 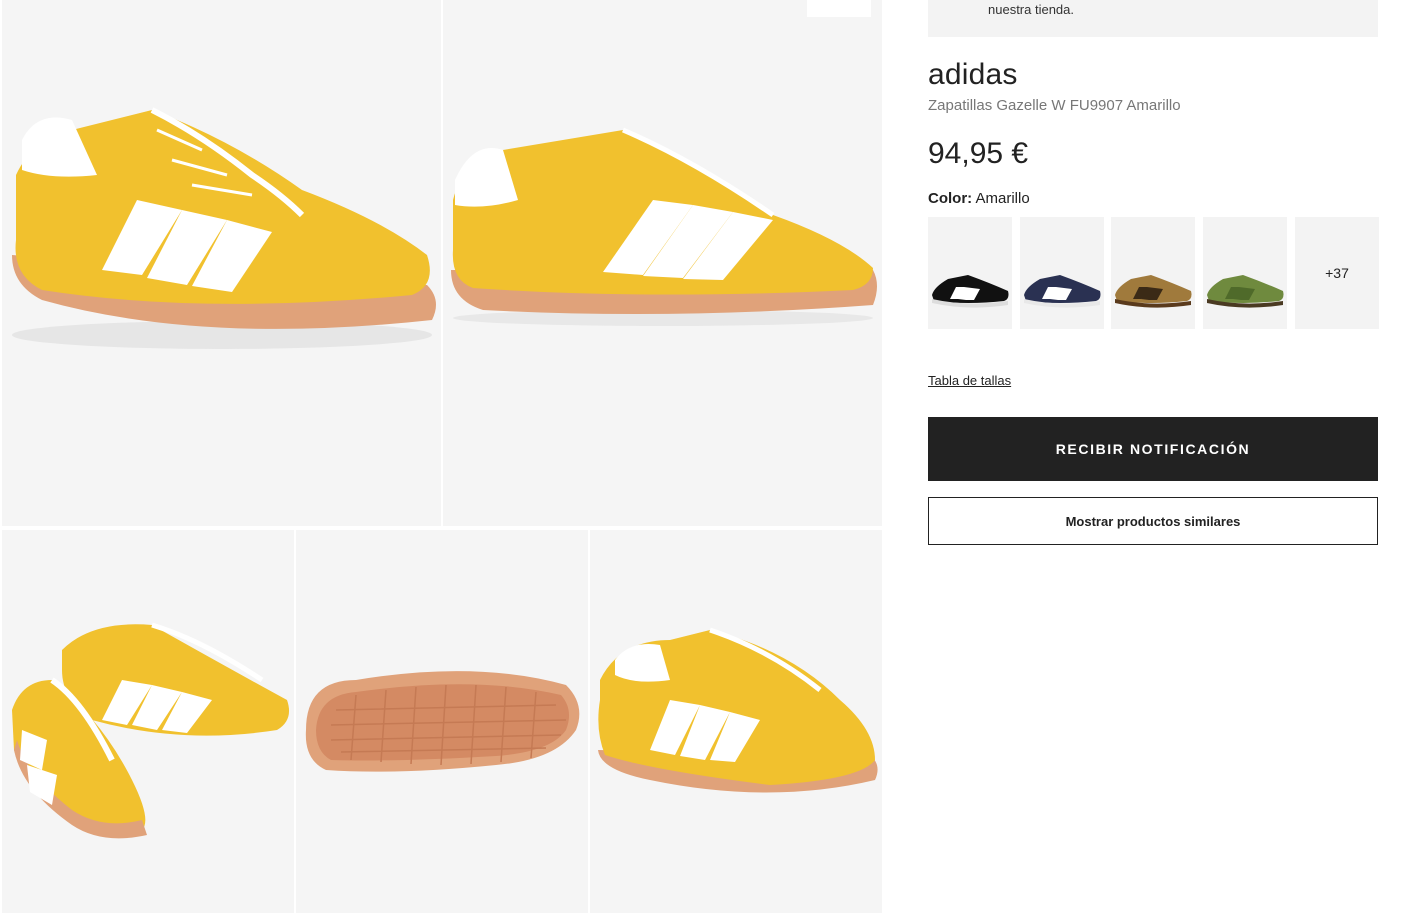 I want to click on gallery-image-front-angle, so click(x=736, y=721).